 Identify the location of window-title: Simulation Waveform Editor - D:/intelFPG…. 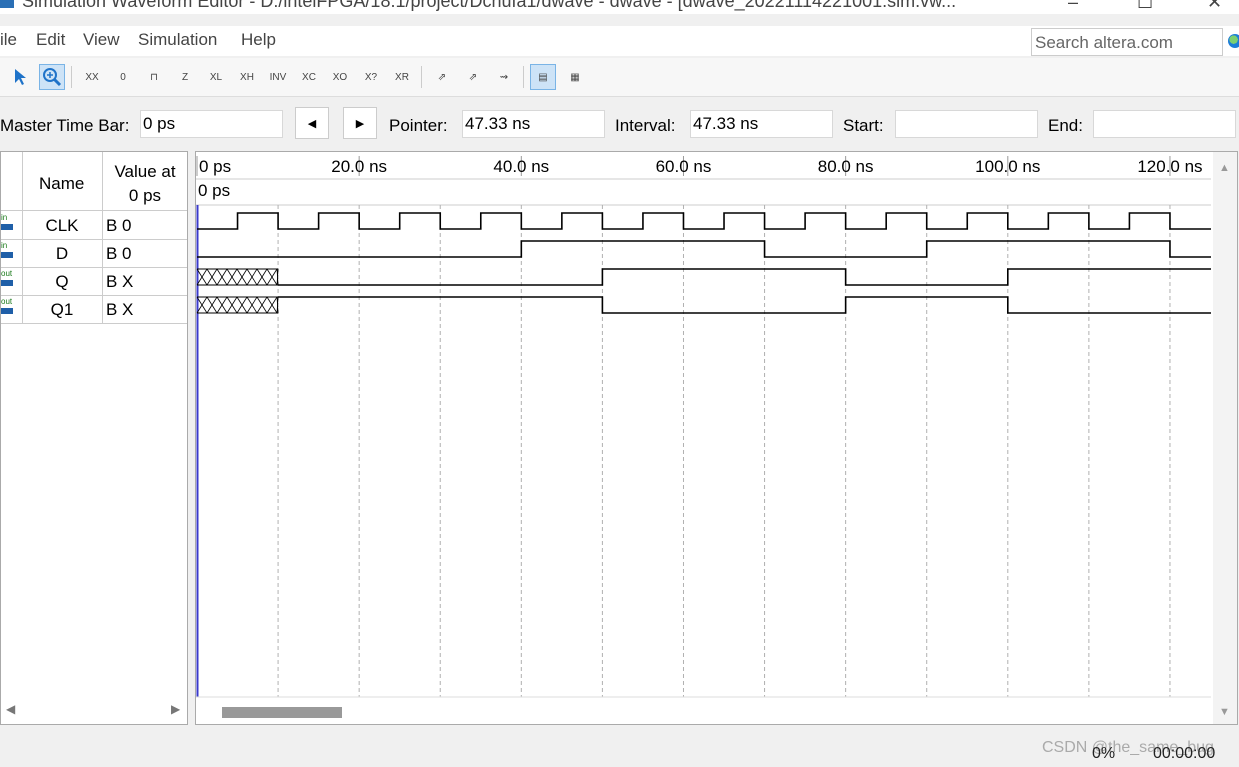
(489, 5).